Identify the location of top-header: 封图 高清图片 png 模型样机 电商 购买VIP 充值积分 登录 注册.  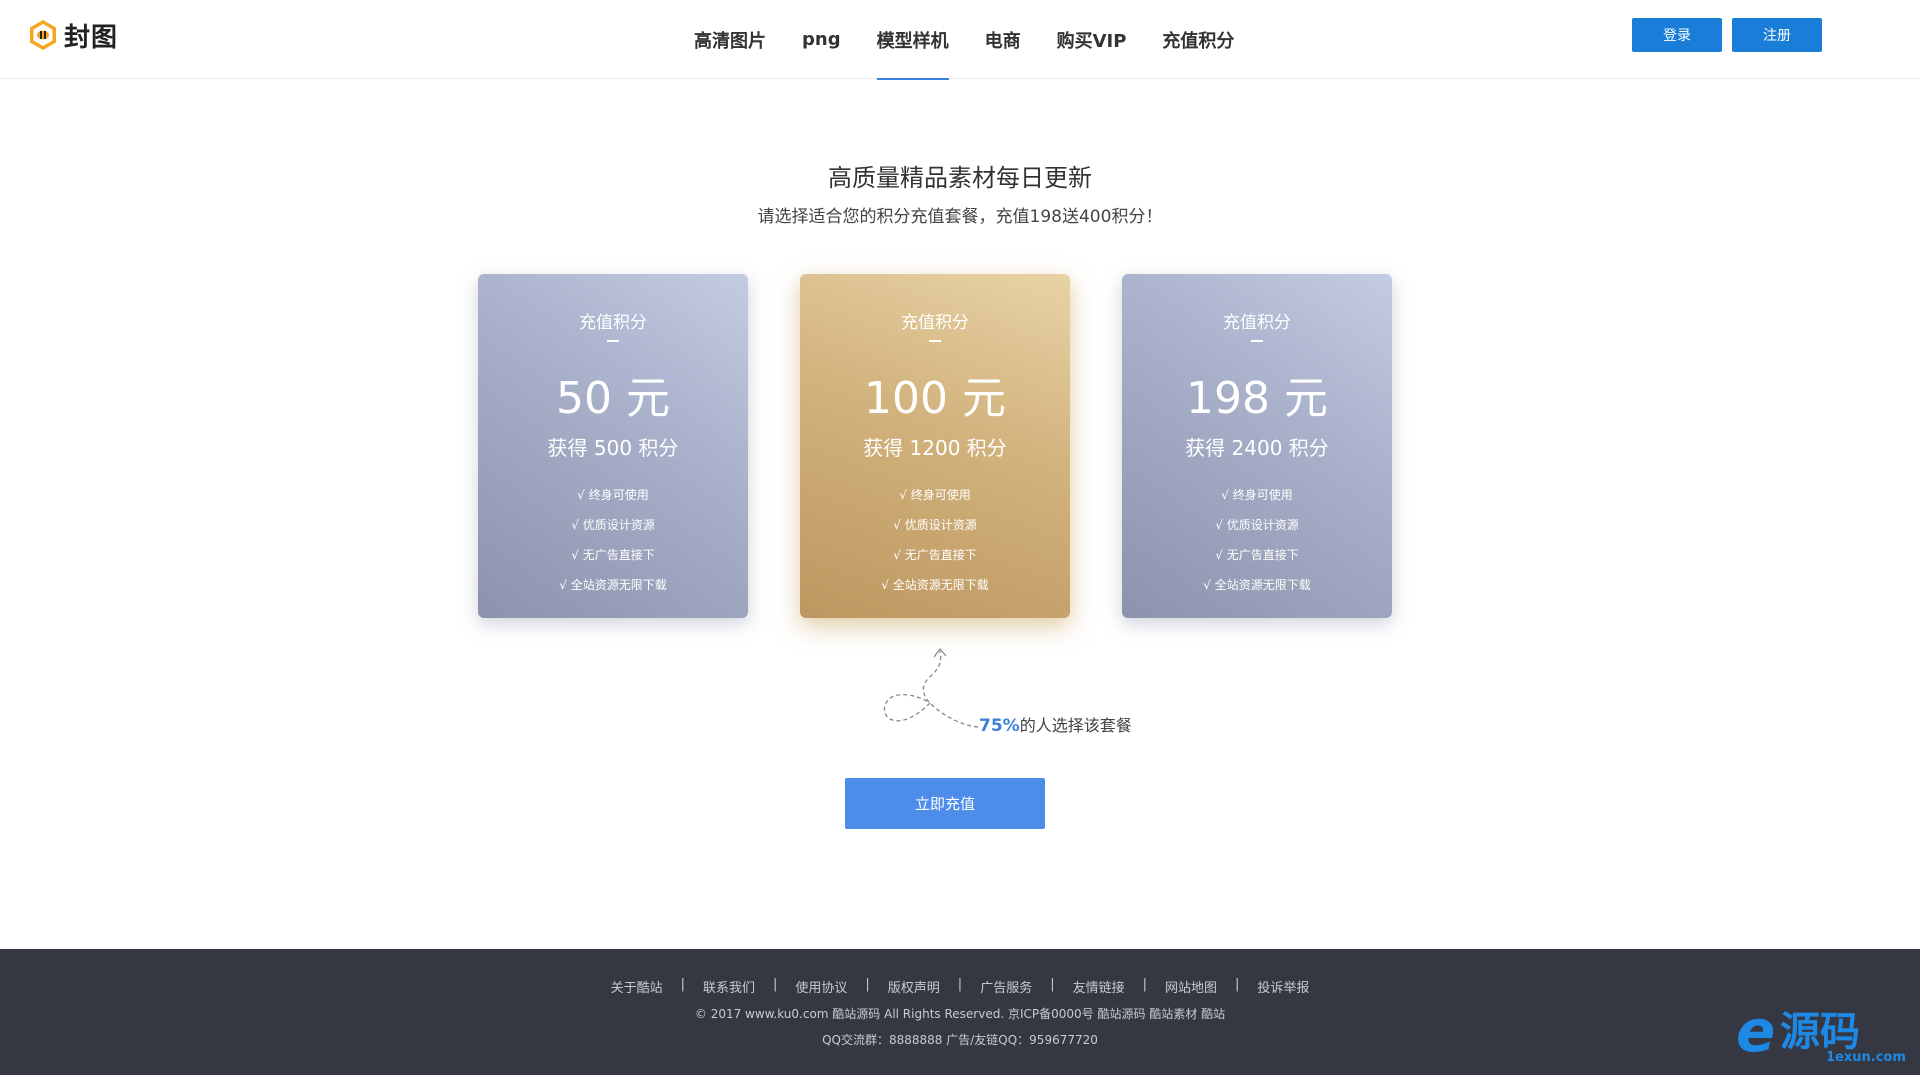
(960, 40).